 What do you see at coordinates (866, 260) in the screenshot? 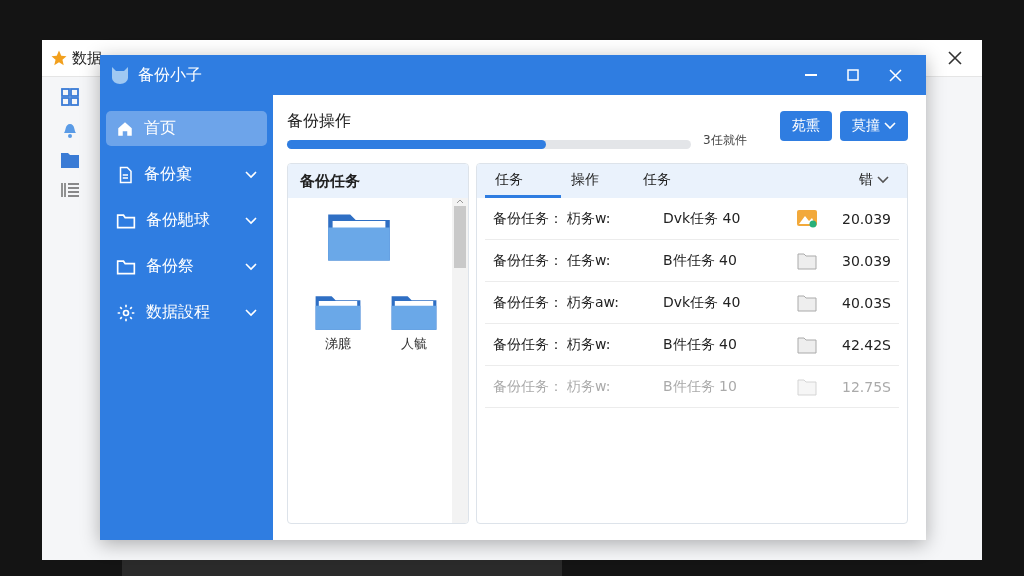
I see `table-cell-text: 30.039` at bounding box center [866, 260].